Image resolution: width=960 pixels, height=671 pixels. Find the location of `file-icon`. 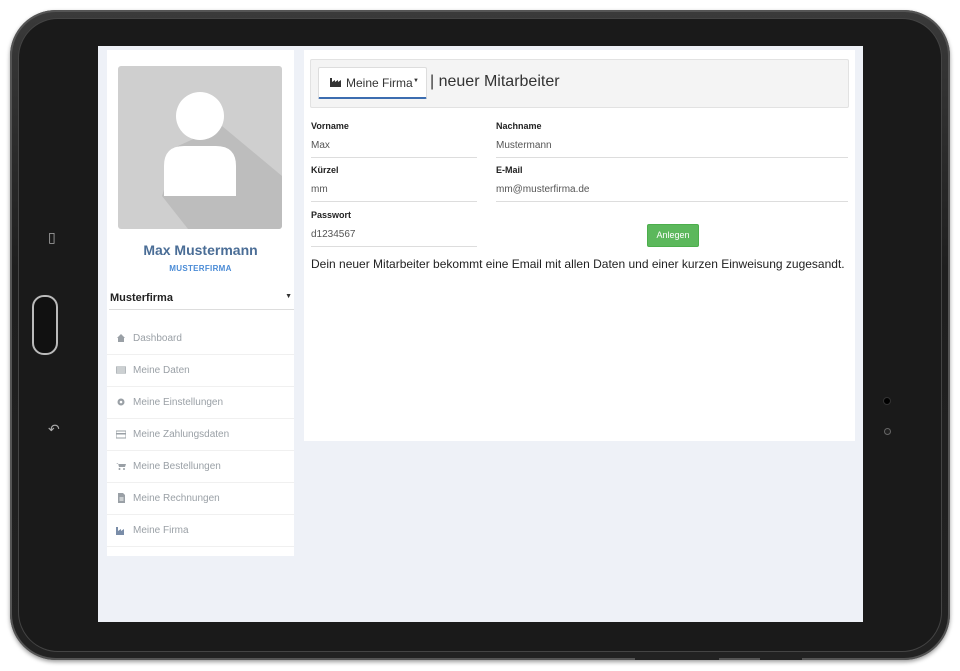

file-icon is located at coordinates (121, 498).